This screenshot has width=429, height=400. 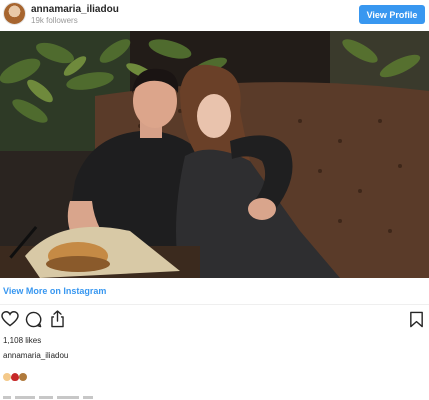 What do you see at coordinates (54, 20) in the screenshot?
I see `follower-count: 19k followers` at bounding box center [54, 20].